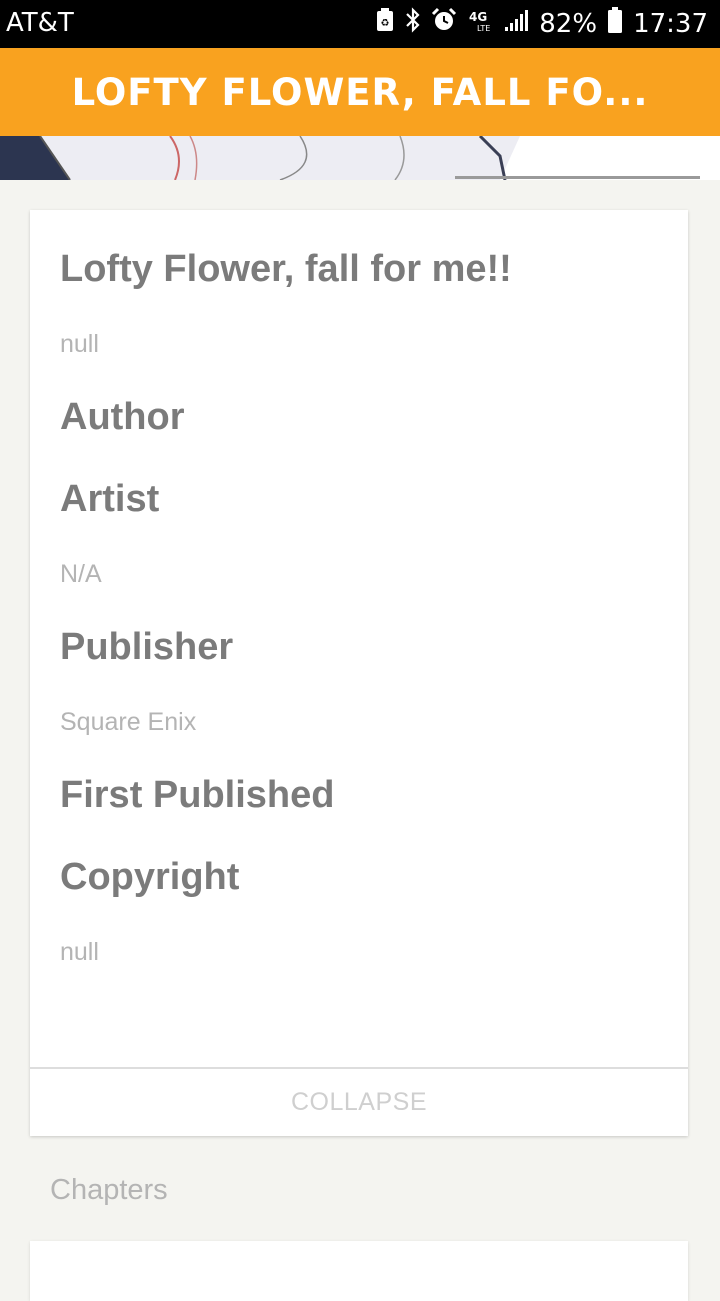 The width and height of the screenshot is (720, 1301). Describe the element at coordinates (360, 24) in the screenshot. I see `status-bar: AT&T ♻ 4G LTE 82% 17:37` at that location.